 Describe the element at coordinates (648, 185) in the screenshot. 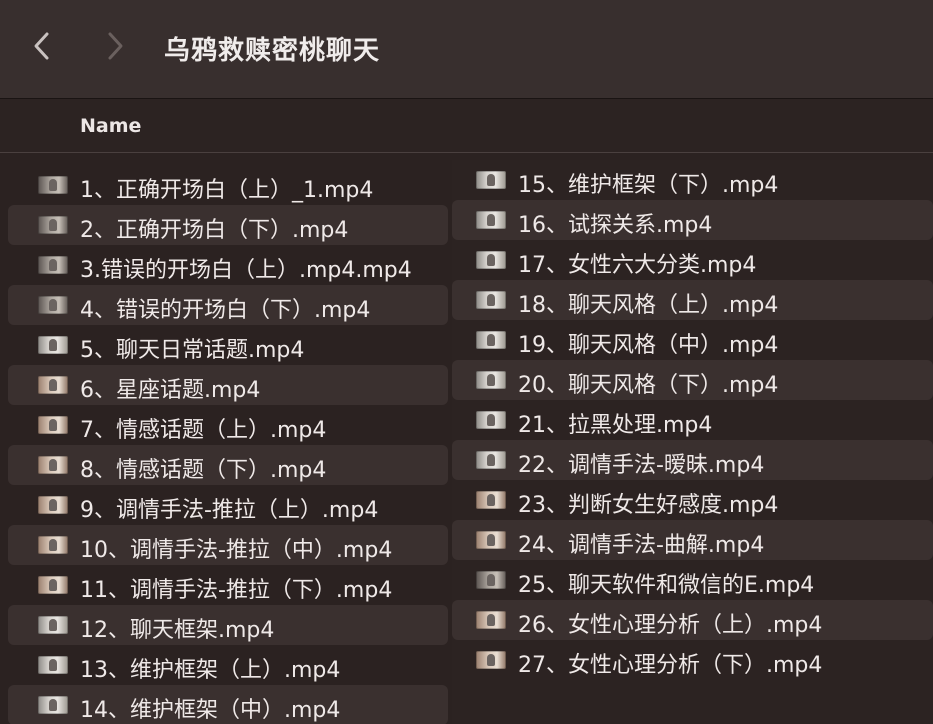

I see `file-name: 15、维护框架（下）.mp4` at that location.